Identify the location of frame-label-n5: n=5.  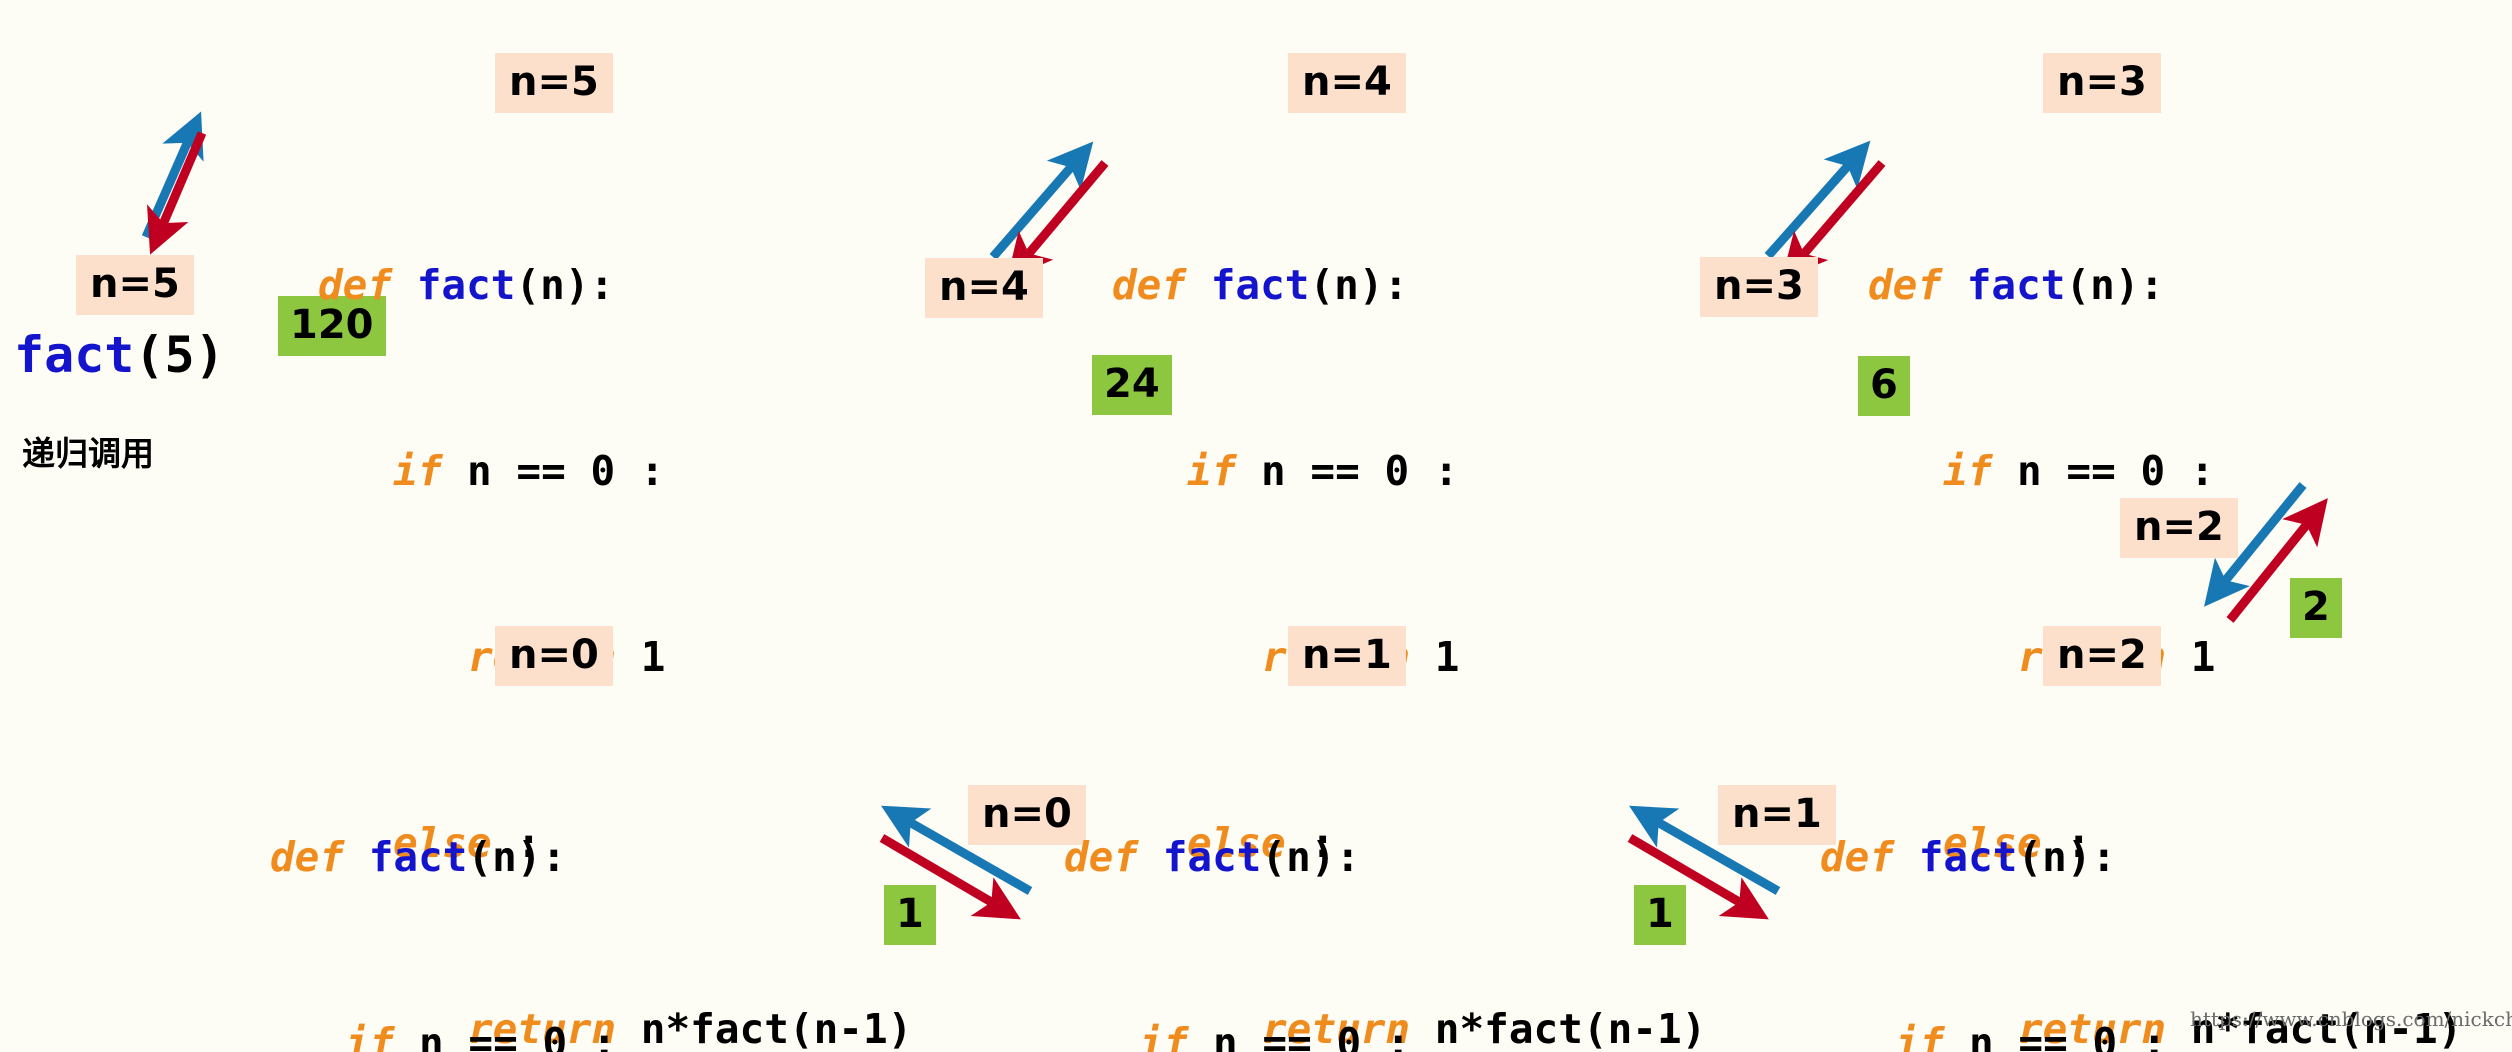
(554, 83).